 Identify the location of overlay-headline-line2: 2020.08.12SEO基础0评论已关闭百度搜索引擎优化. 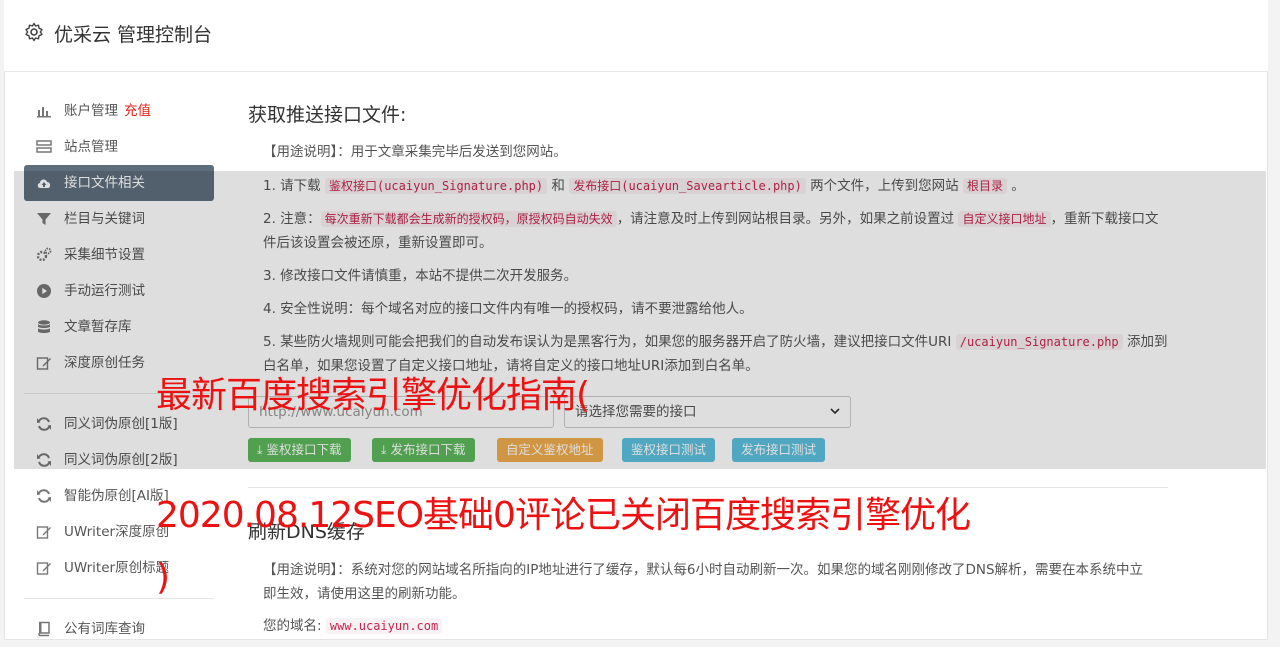
(563, 515).